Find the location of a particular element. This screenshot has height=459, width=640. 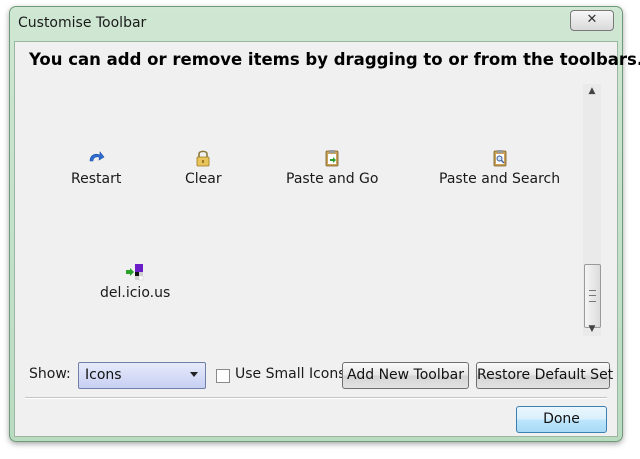

delicious-icon is located at coordinates (135, 272).